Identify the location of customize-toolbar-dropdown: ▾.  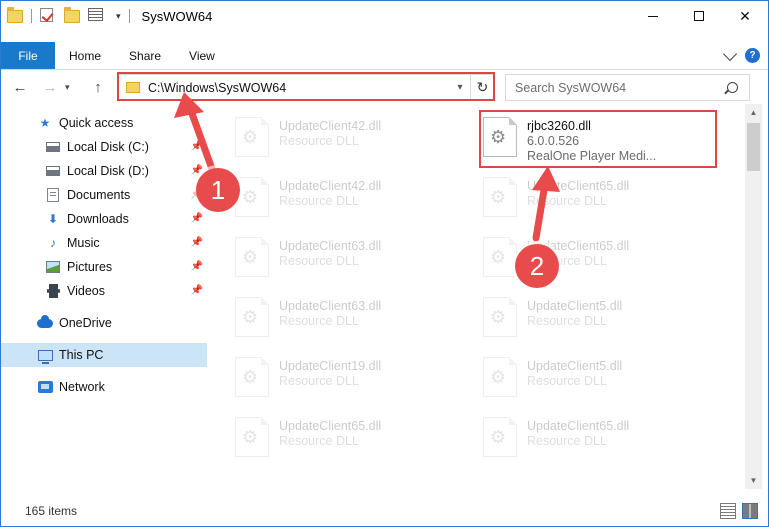
(118, 16).